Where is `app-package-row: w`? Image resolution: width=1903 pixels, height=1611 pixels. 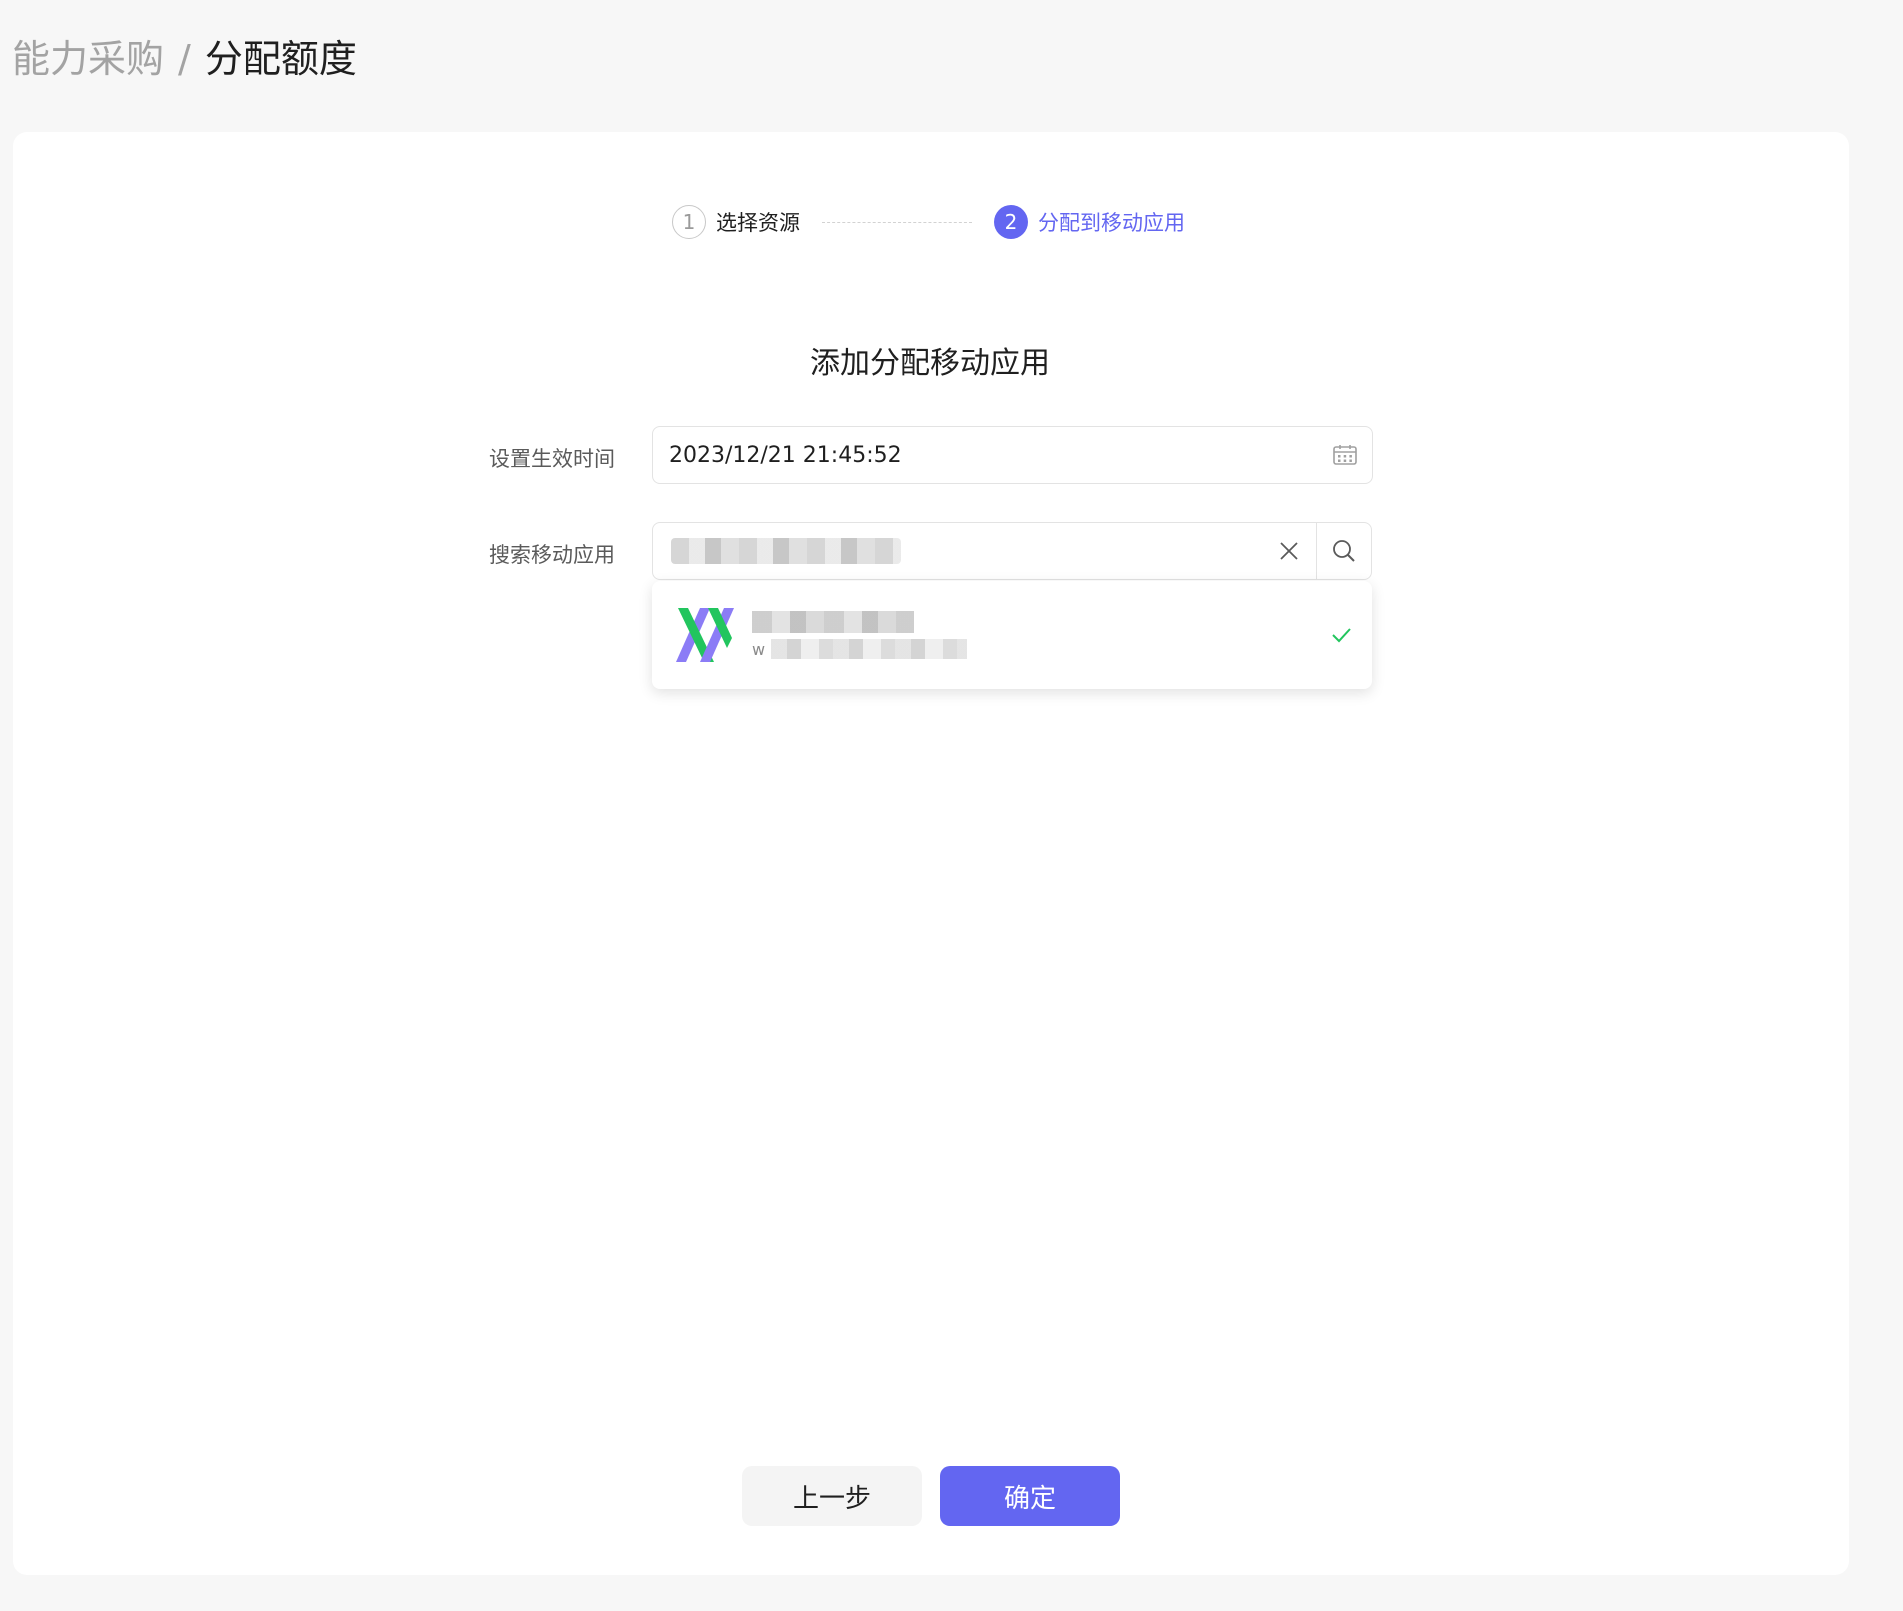
app-package-row: w is located at coordinates (860, 649).